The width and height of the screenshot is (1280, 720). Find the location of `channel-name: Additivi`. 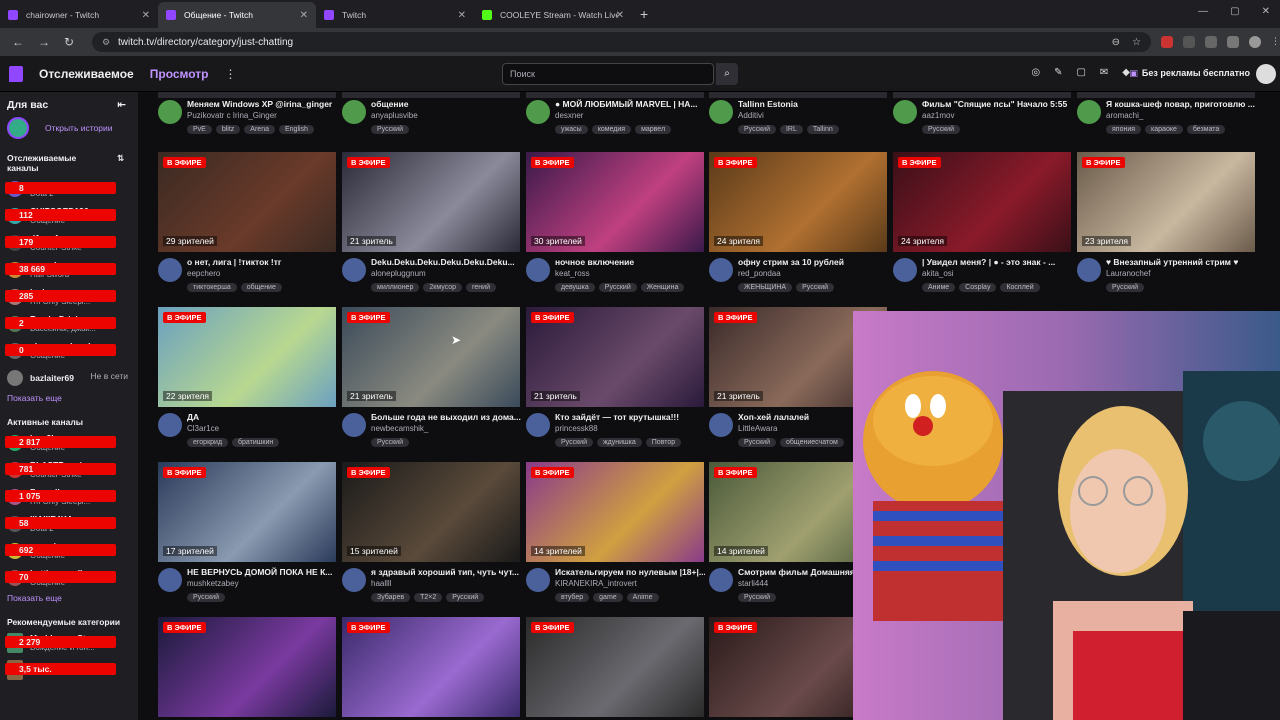

channel-name: Additivi is located at coordinates (751, 115).